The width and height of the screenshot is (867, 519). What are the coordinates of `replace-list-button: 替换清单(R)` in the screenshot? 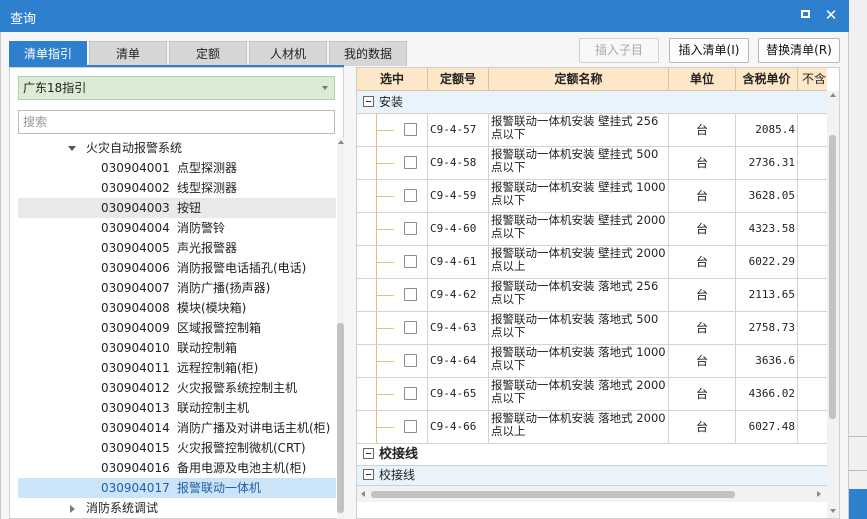 It's located at (799, 50).